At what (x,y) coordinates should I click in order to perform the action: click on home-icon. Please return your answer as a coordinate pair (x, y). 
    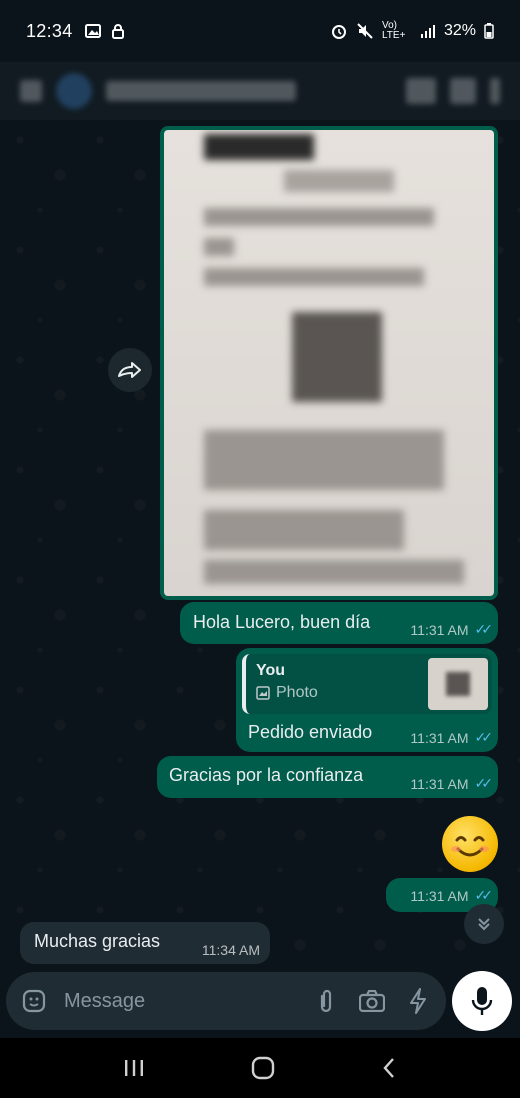
    Looking at the image, I should click on (263, 1068).